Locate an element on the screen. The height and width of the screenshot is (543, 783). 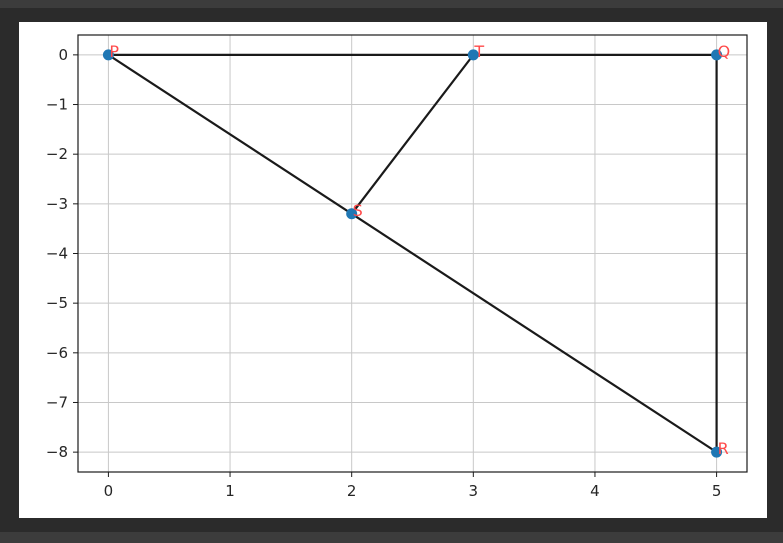
point-label-S: S is located at coordinates (358, 210).